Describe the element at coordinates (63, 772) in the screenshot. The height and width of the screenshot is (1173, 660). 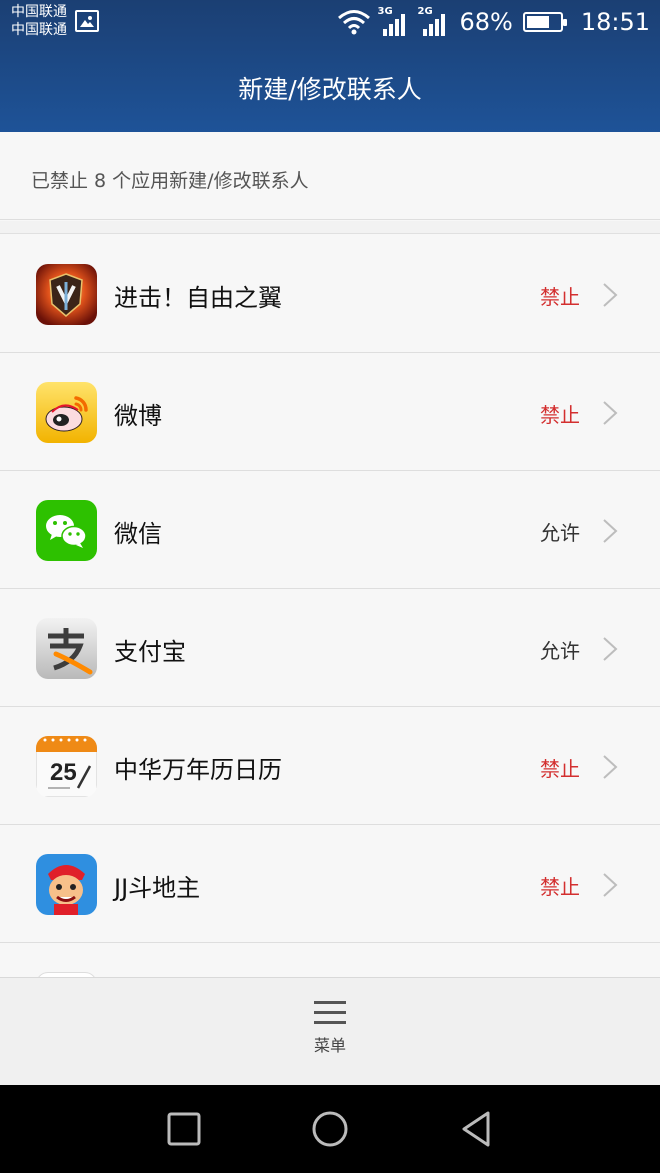
I see `calendar-day: 25` at that location.